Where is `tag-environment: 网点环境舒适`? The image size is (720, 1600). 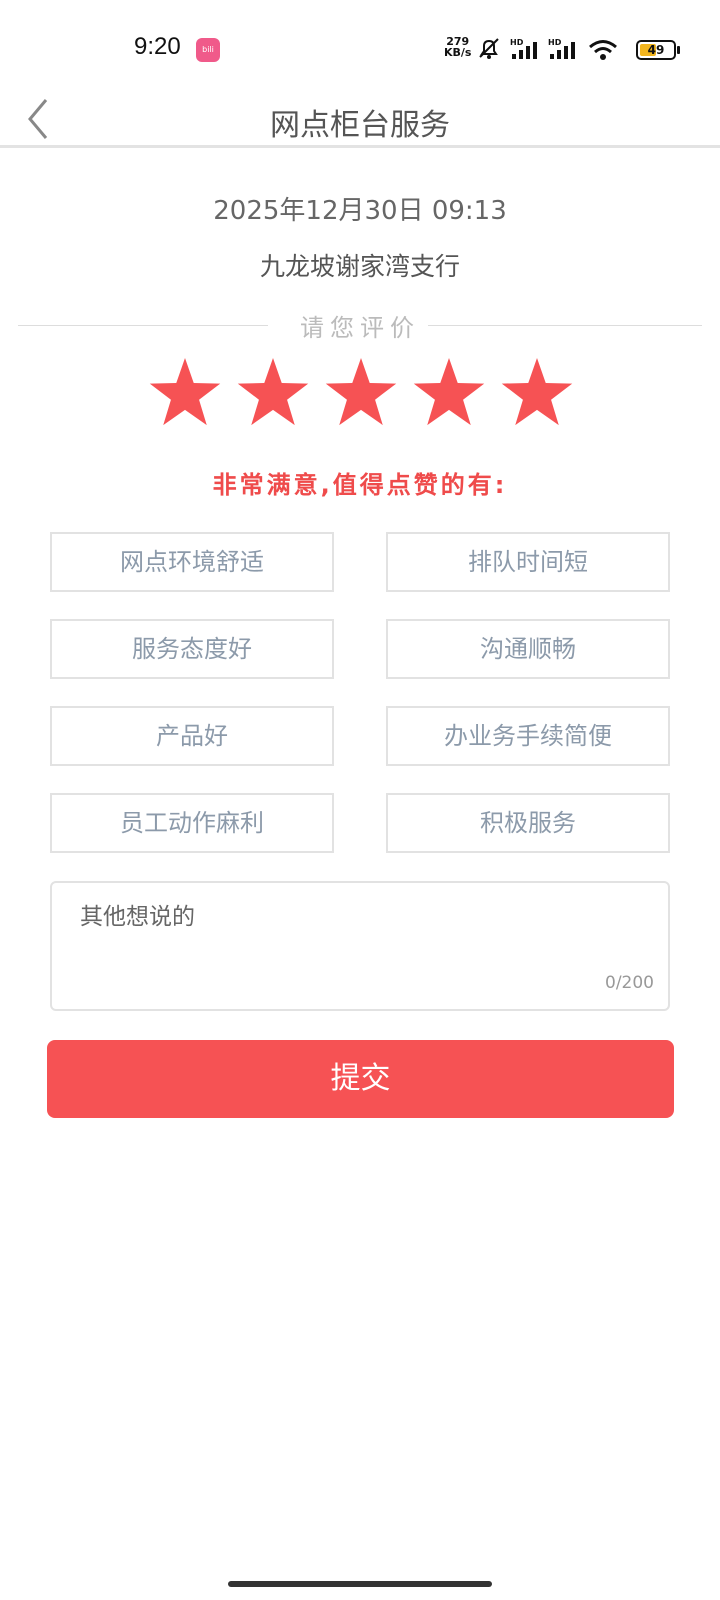
tag-environment: 网点环境舒适 is located at coordinates (192, 562).